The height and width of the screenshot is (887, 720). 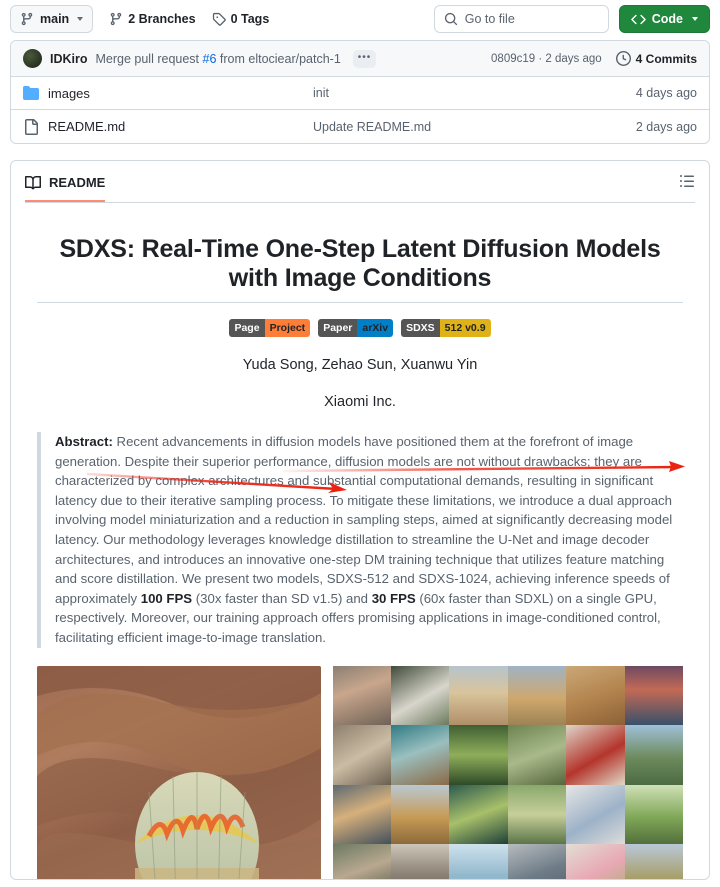 What do you see at coordinates (247, 328) in the screenshot?
I see `badge-project-left: Page` at bounding box center [247, 328].